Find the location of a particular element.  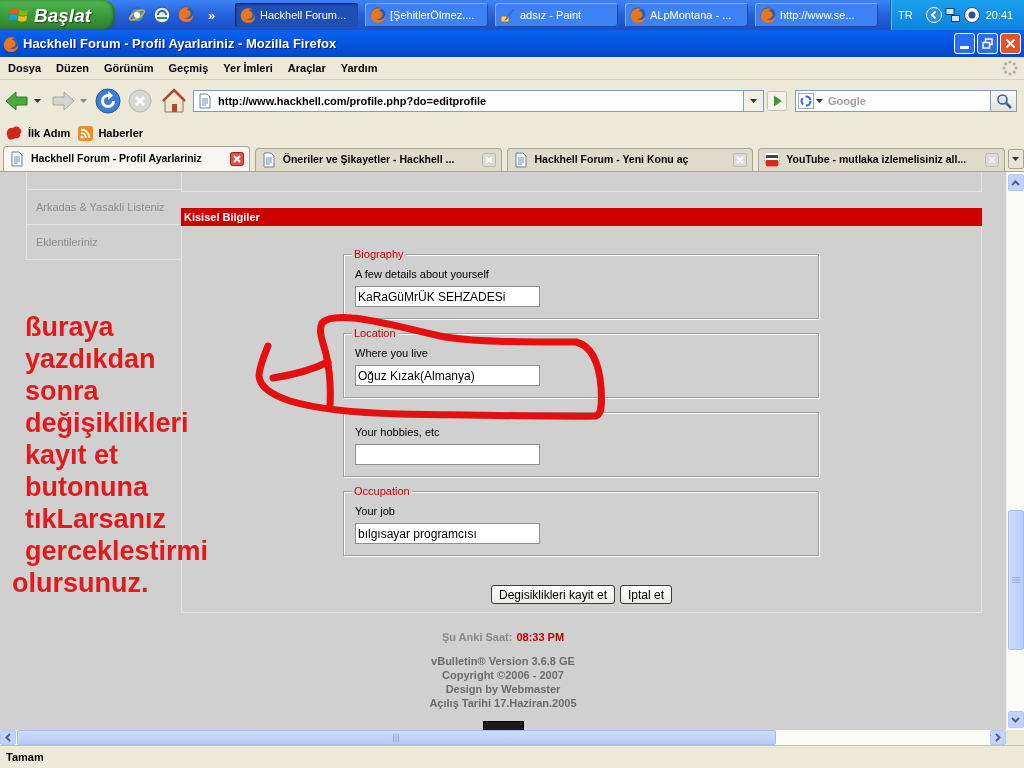

bookmark-item: İlk Adım is located at coordinates (38, 133).